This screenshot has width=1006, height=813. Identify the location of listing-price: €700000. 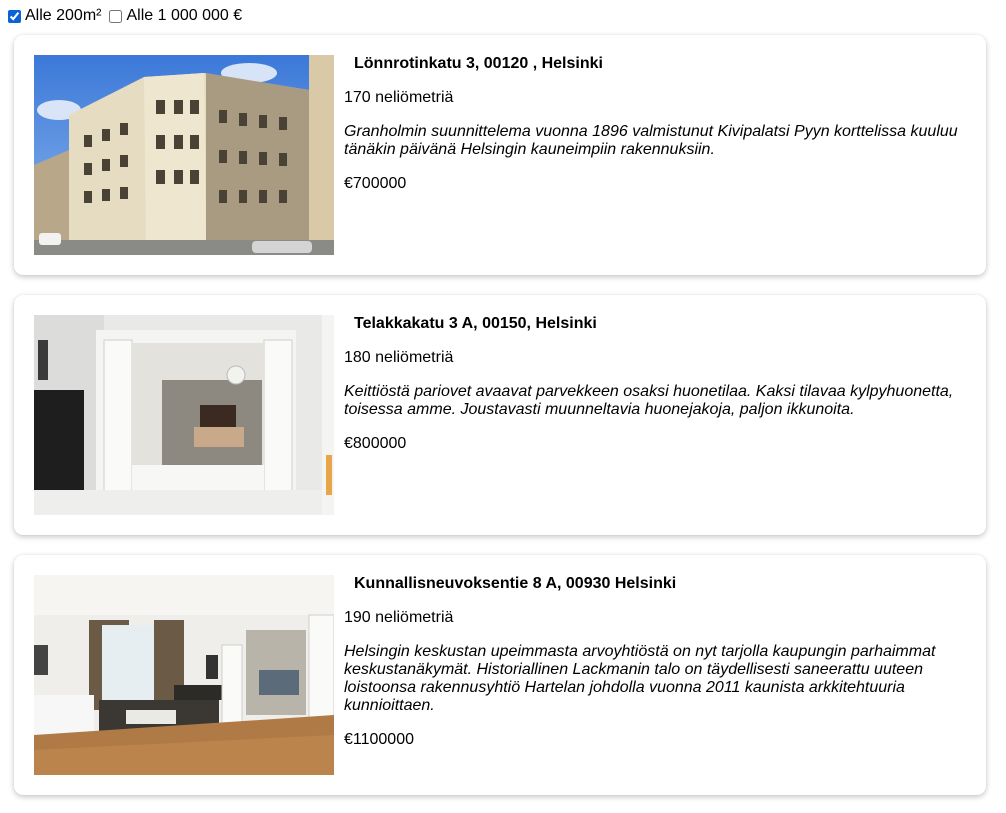
(375, 183).